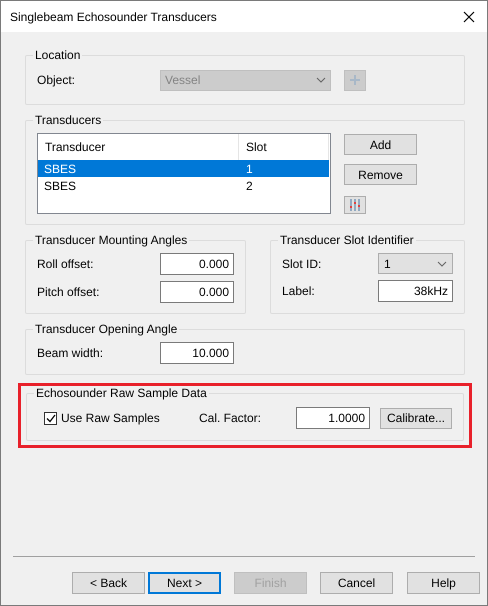  What do you see at coordinates (183, 168) in the screenshot?
I see `list-row: SBES 1` at bounding box center [183, 168].